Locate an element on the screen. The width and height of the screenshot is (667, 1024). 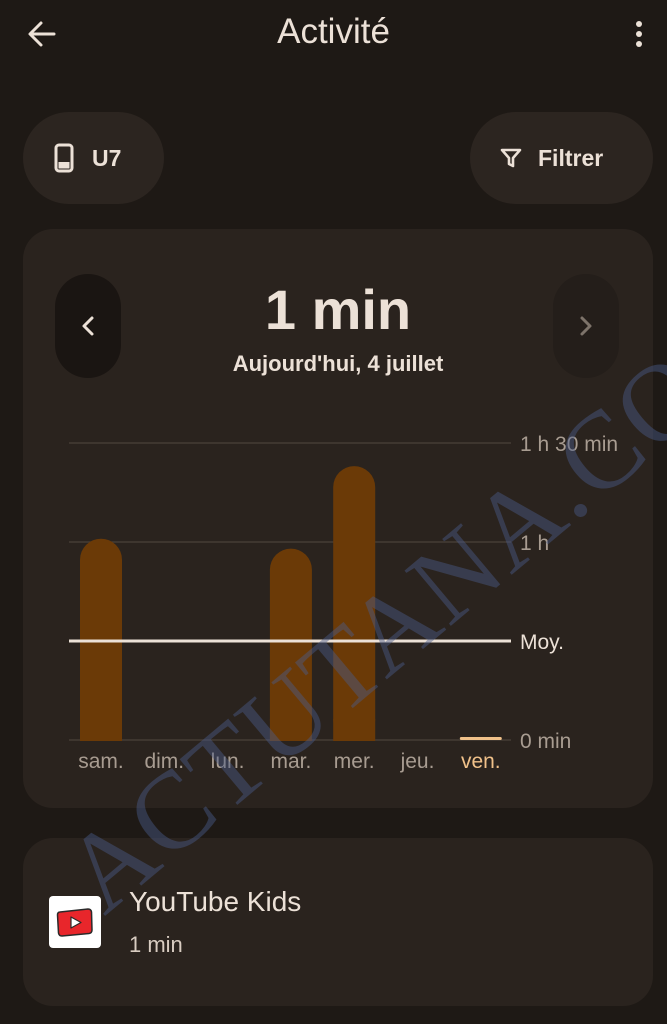
y-tick-label: 1 h 30 min is located at coordinates (569, 444).